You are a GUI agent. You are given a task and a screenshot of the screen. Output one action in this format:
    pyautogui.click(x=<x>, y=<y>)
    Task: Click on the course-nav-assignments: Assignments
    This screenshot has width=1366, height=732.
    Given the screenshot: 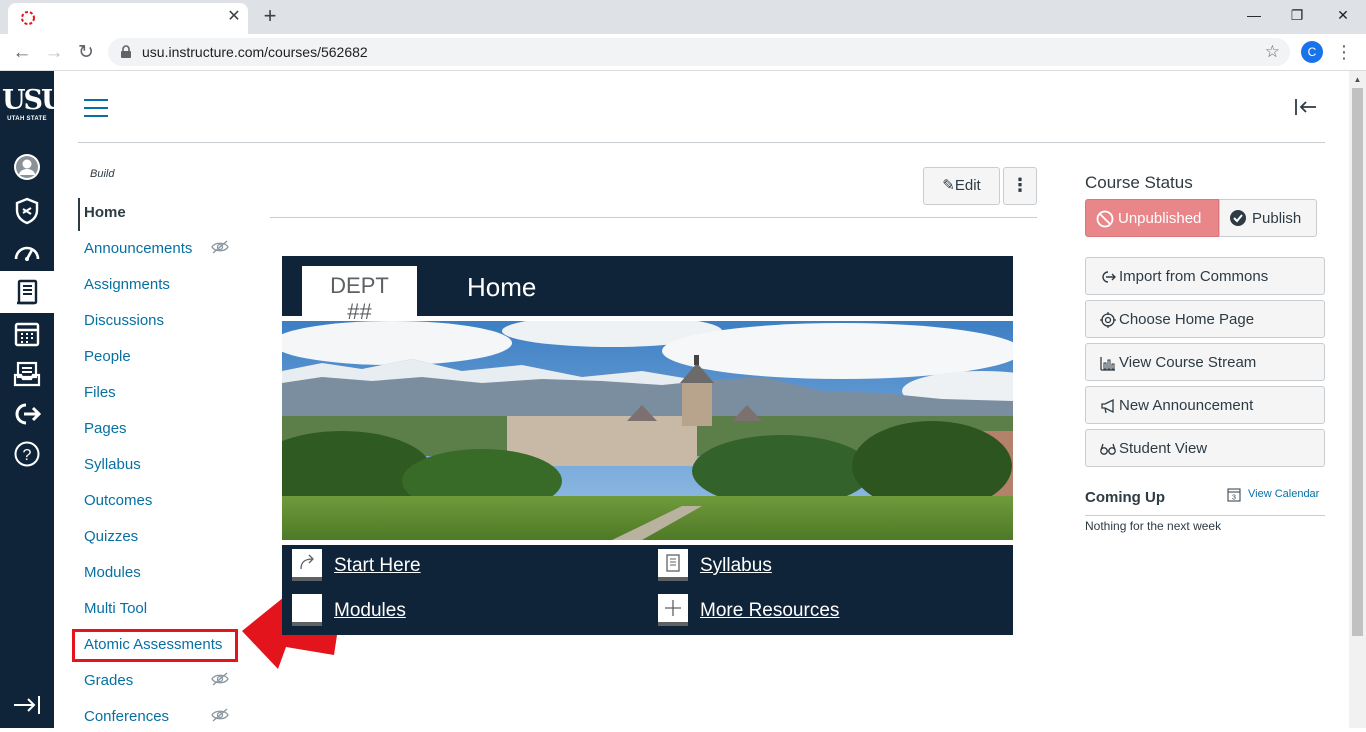 What is the action you would take?
    pyautogui.click(x=158, y=285)
    